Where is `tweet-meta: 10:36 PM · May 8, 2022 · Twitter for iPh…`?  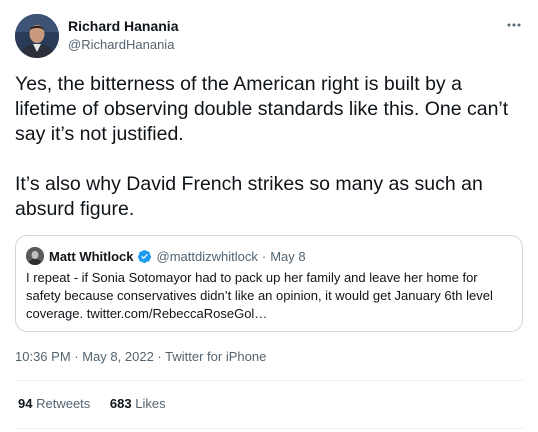 tweet-meta: 10:36 PM · May 8, 2022 · Twitter for iPh… is located at coordinates (140, 357).